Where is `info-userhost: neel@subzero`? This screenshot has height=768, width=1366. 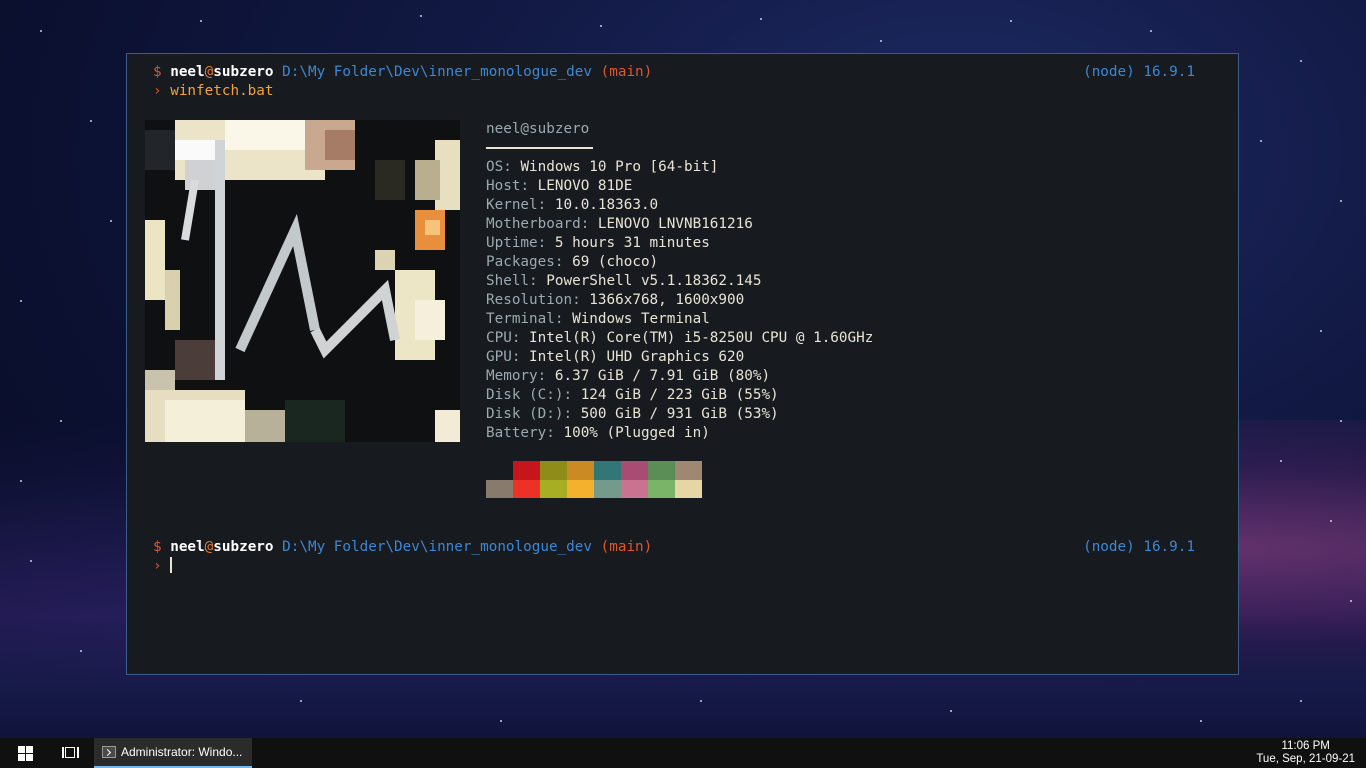
info-userhost: neel@subzero is located at coordinates (538, 129).